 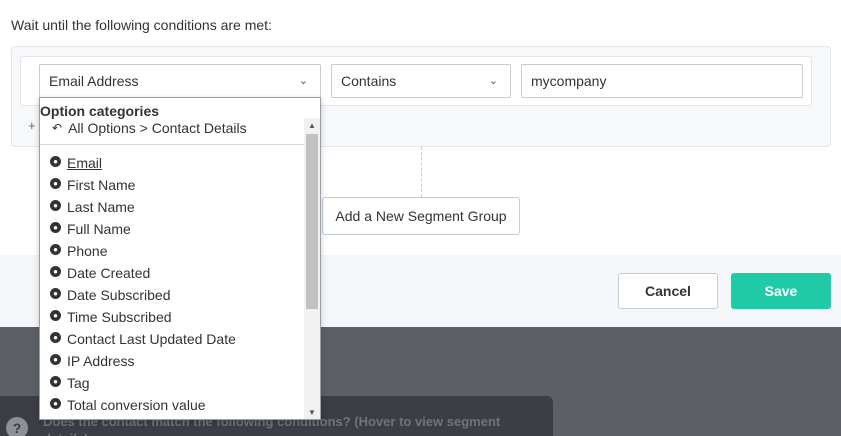 I want to click on field-select-value: Email Address, so click(x=94, y=81).